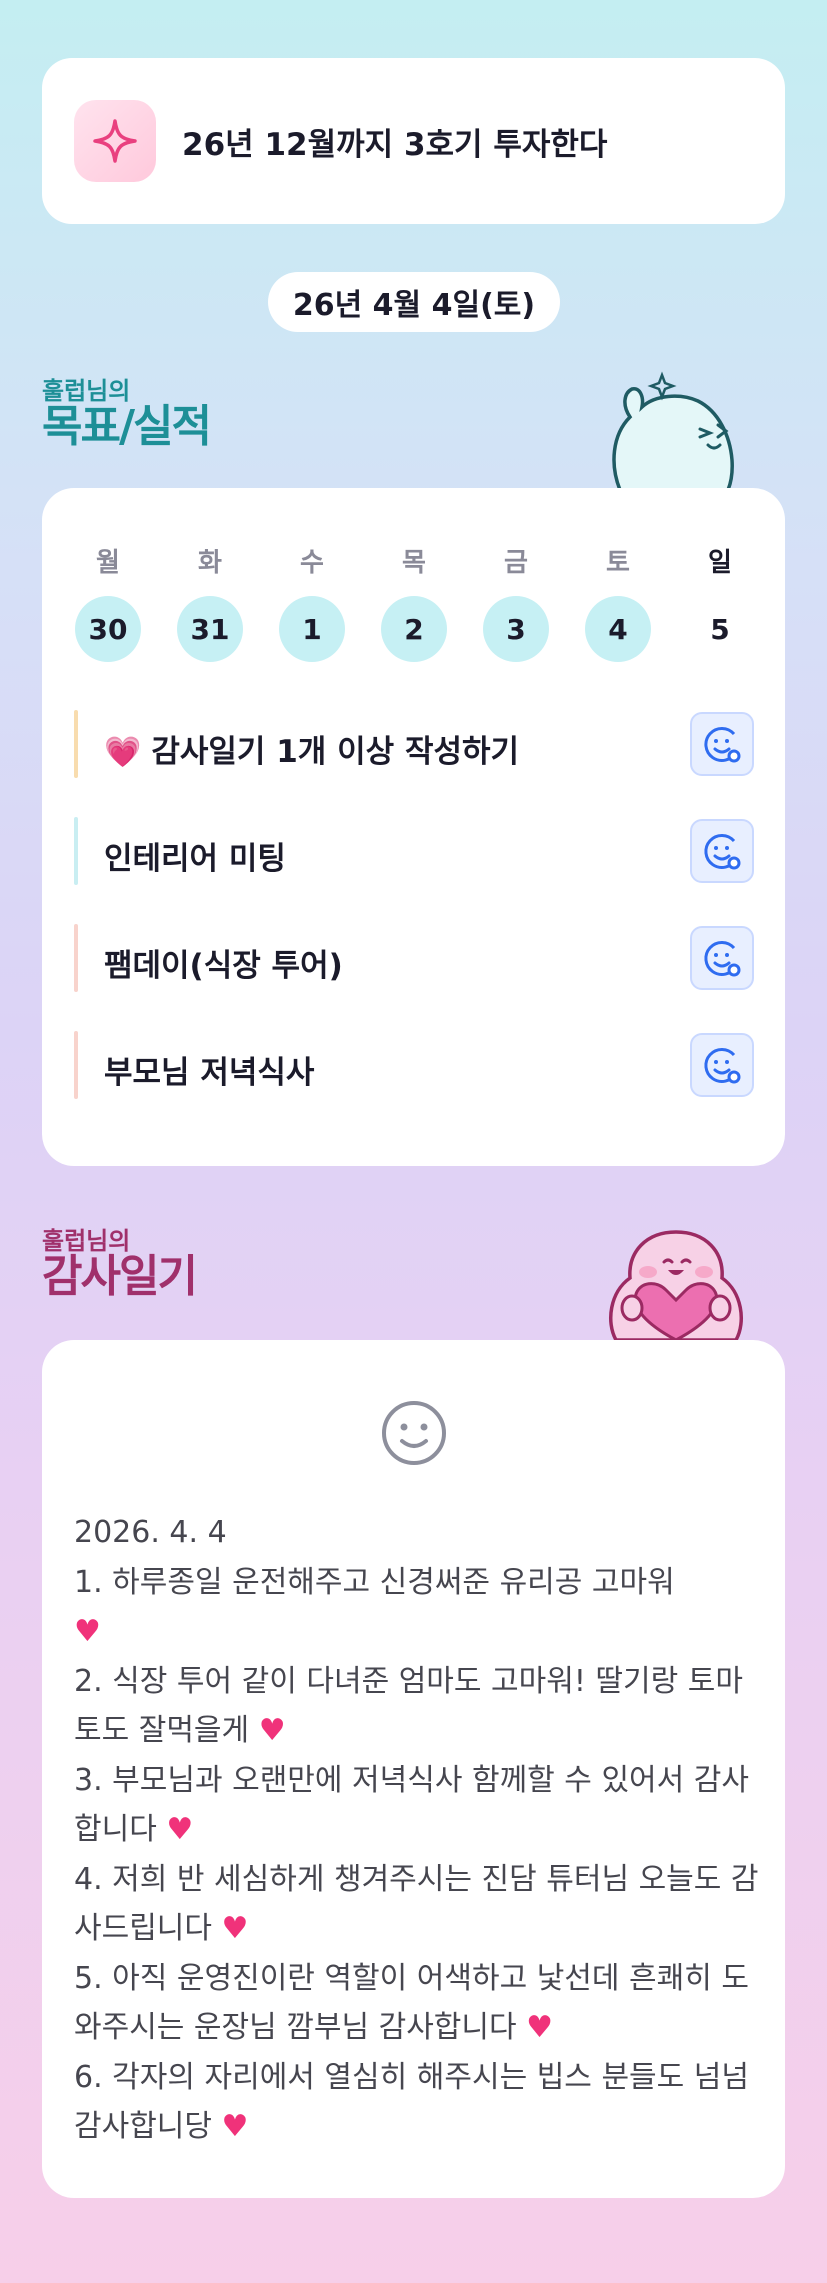  I want to click on diary-title: 감사일기, so click(120, 1276).